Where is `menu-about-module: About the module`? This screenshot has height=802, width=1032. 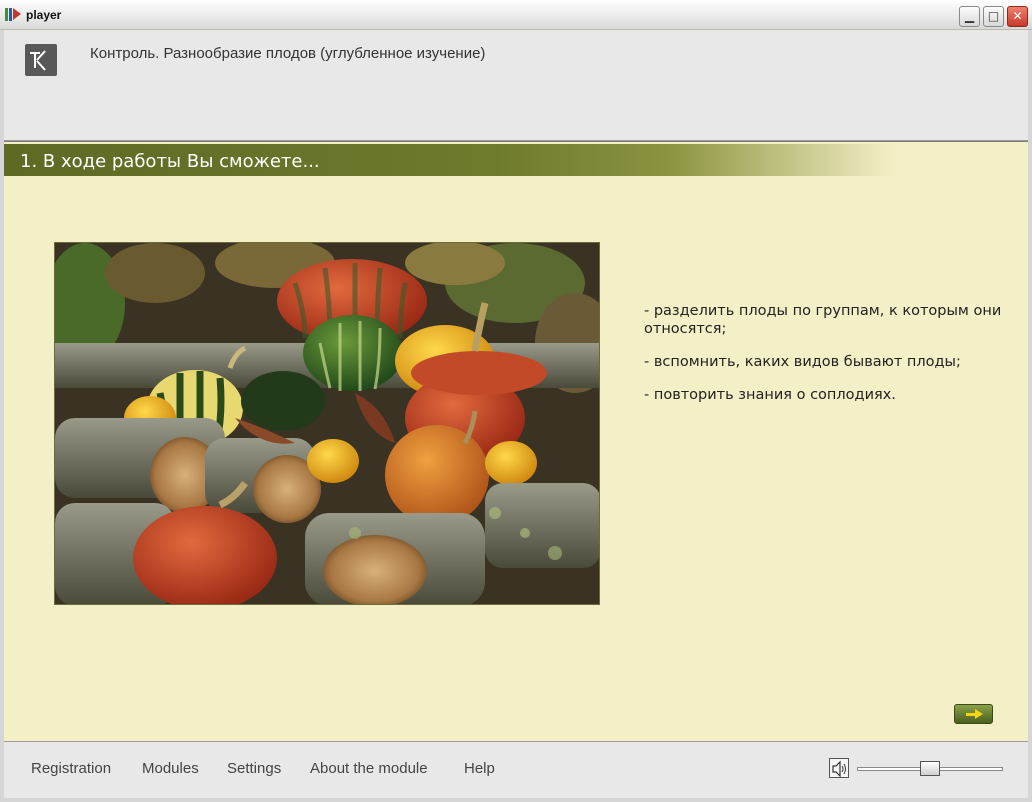
menu-about-module: About the module is located at coordinates (369, 768).